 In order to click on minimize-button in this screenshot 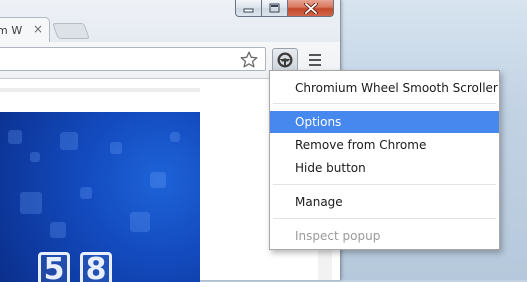, I will do `click(248, 8)`.